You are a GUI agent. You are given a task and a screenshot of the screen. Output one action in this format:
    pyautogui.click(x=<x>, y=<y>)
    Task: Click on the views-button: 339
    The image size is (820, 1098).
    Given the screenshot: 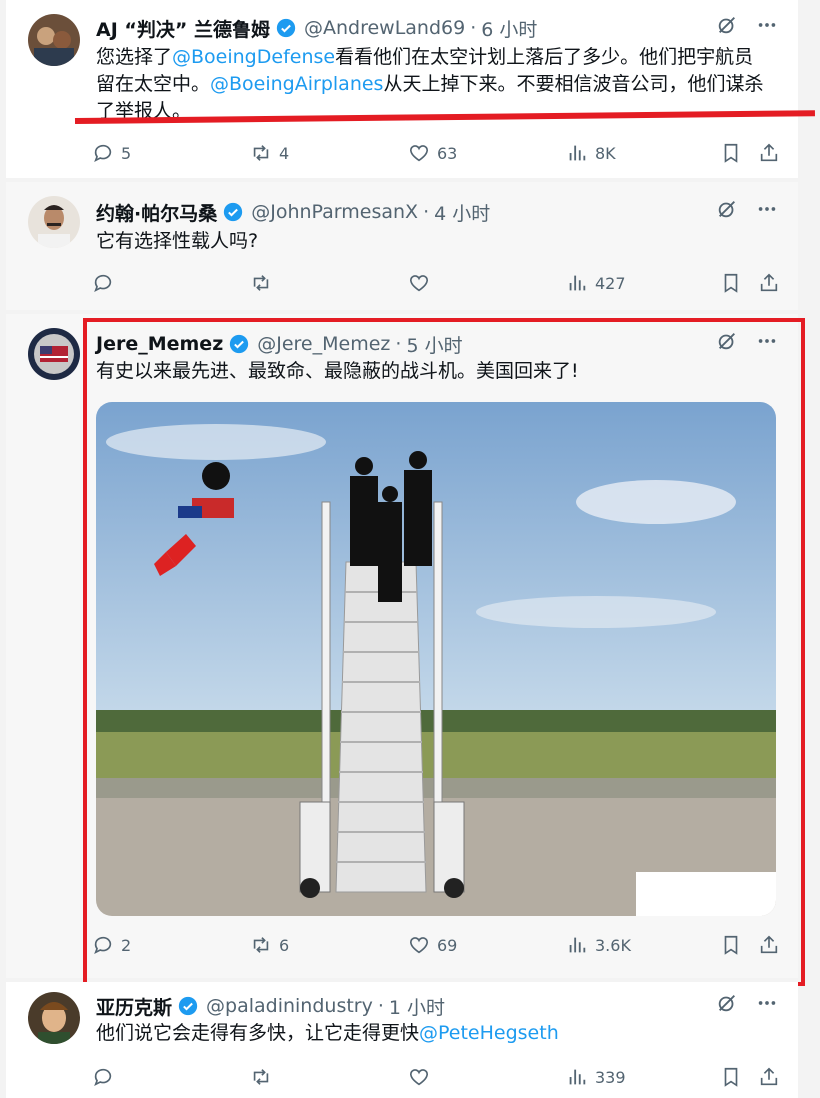 What is the action you would take?
    pyautogui.click(x=596, y=1077)
    